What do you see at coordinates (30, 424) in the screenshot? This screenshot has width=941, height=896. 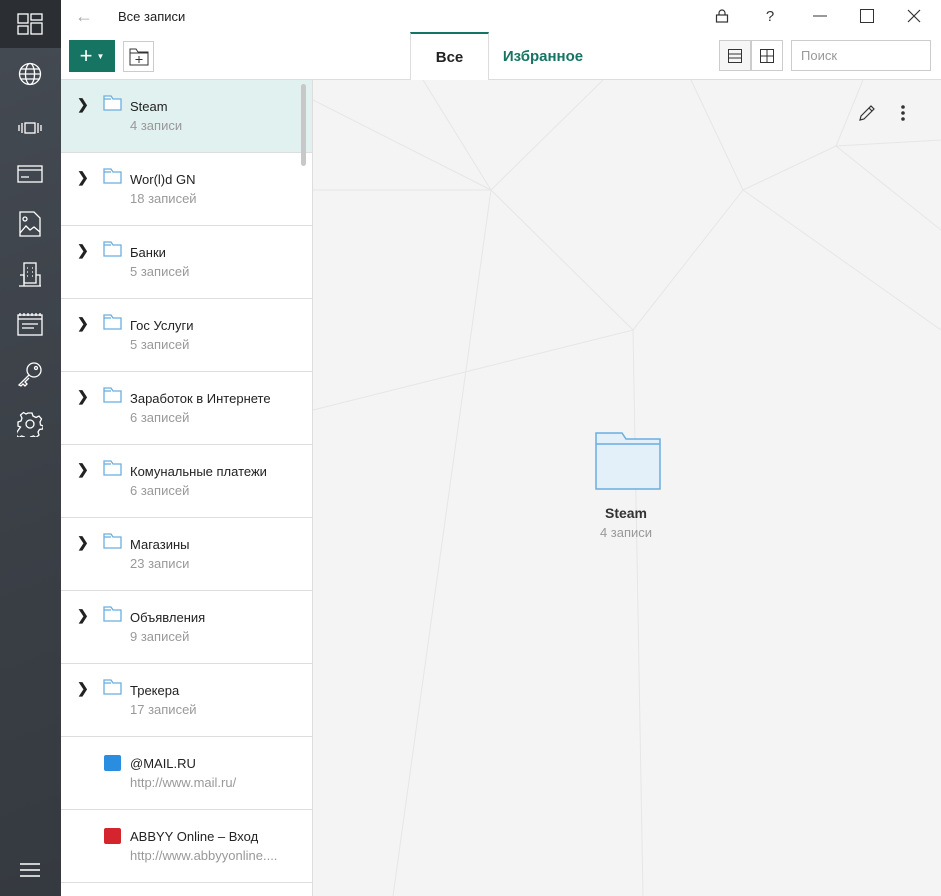 I see `nav-settings-icon` at bounding box center [30, 424].